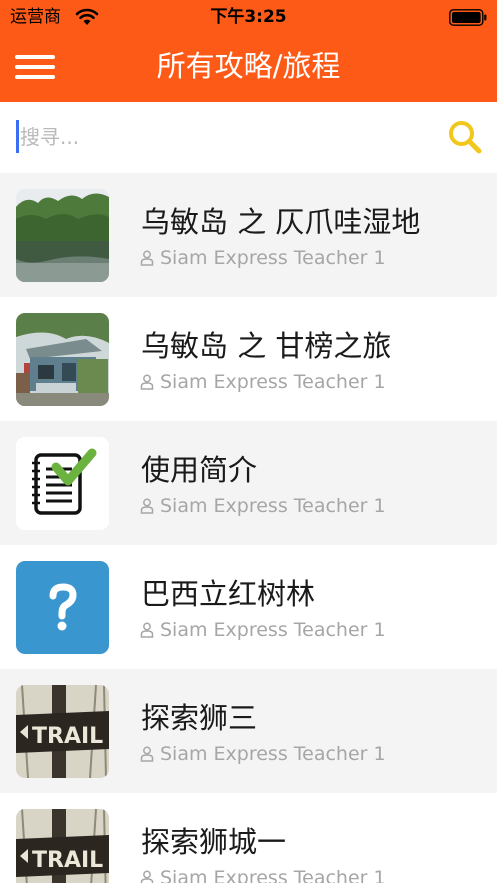 The width and height of the screenshot is (497, 883). Describe the element at coordinates (465, 137) in the screenshot. I see `search-icon` at that location.